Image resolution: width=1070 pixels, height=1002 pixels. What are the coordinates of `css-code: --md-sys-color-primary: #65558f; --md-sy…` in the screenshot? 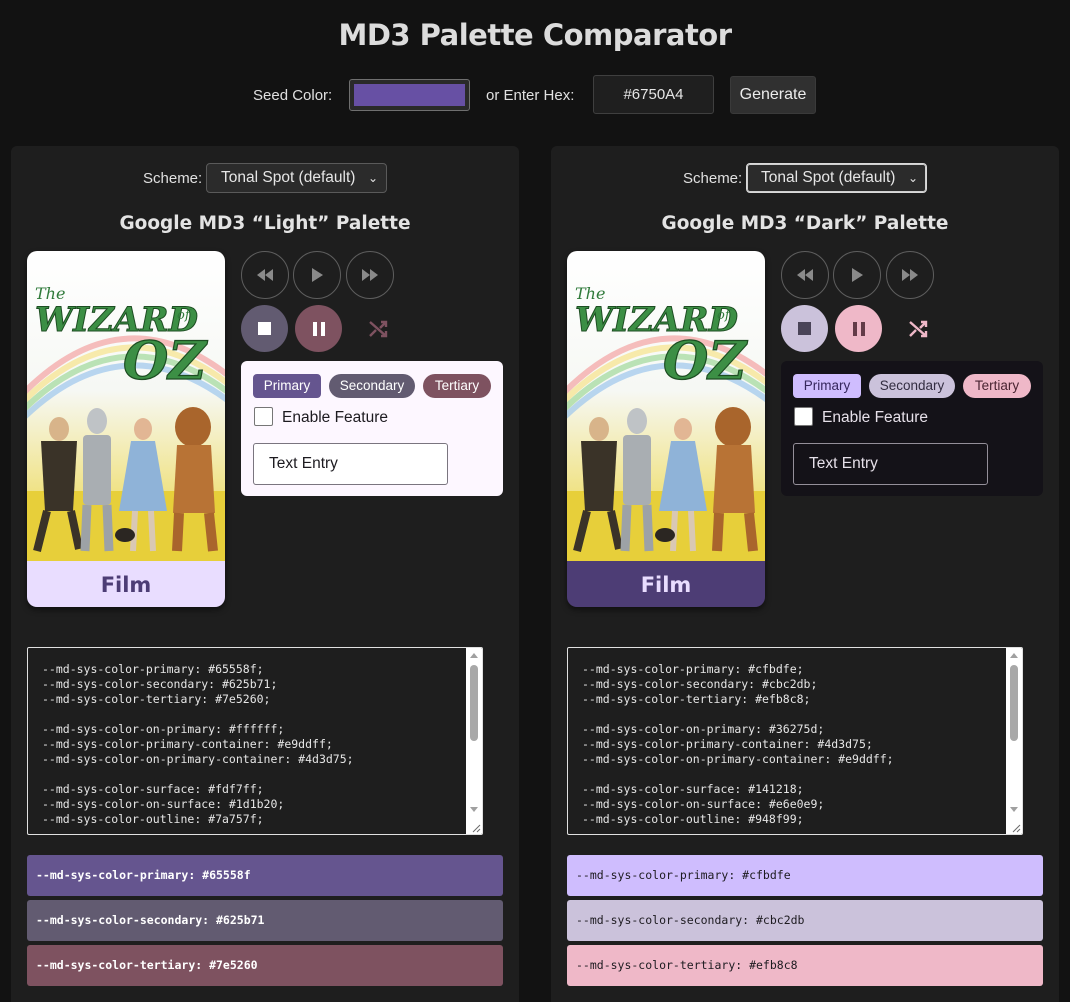 It's located at (198, 744).